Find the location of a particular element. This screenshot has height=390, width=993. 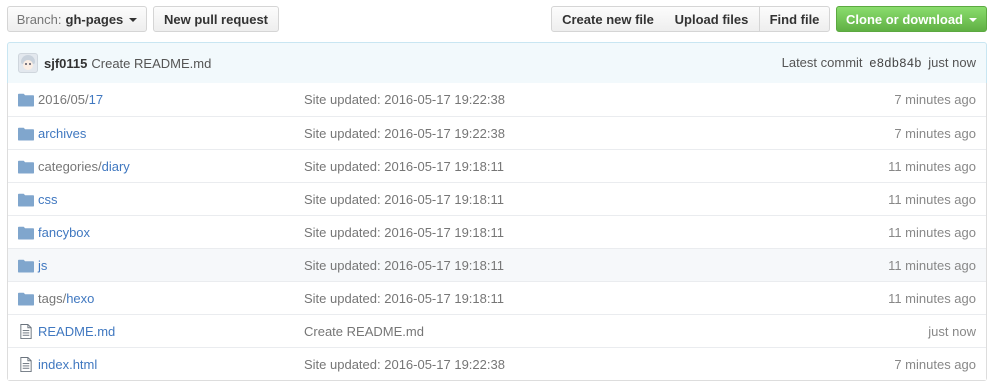

commit-time: just now is located at coordinates (952, 62).